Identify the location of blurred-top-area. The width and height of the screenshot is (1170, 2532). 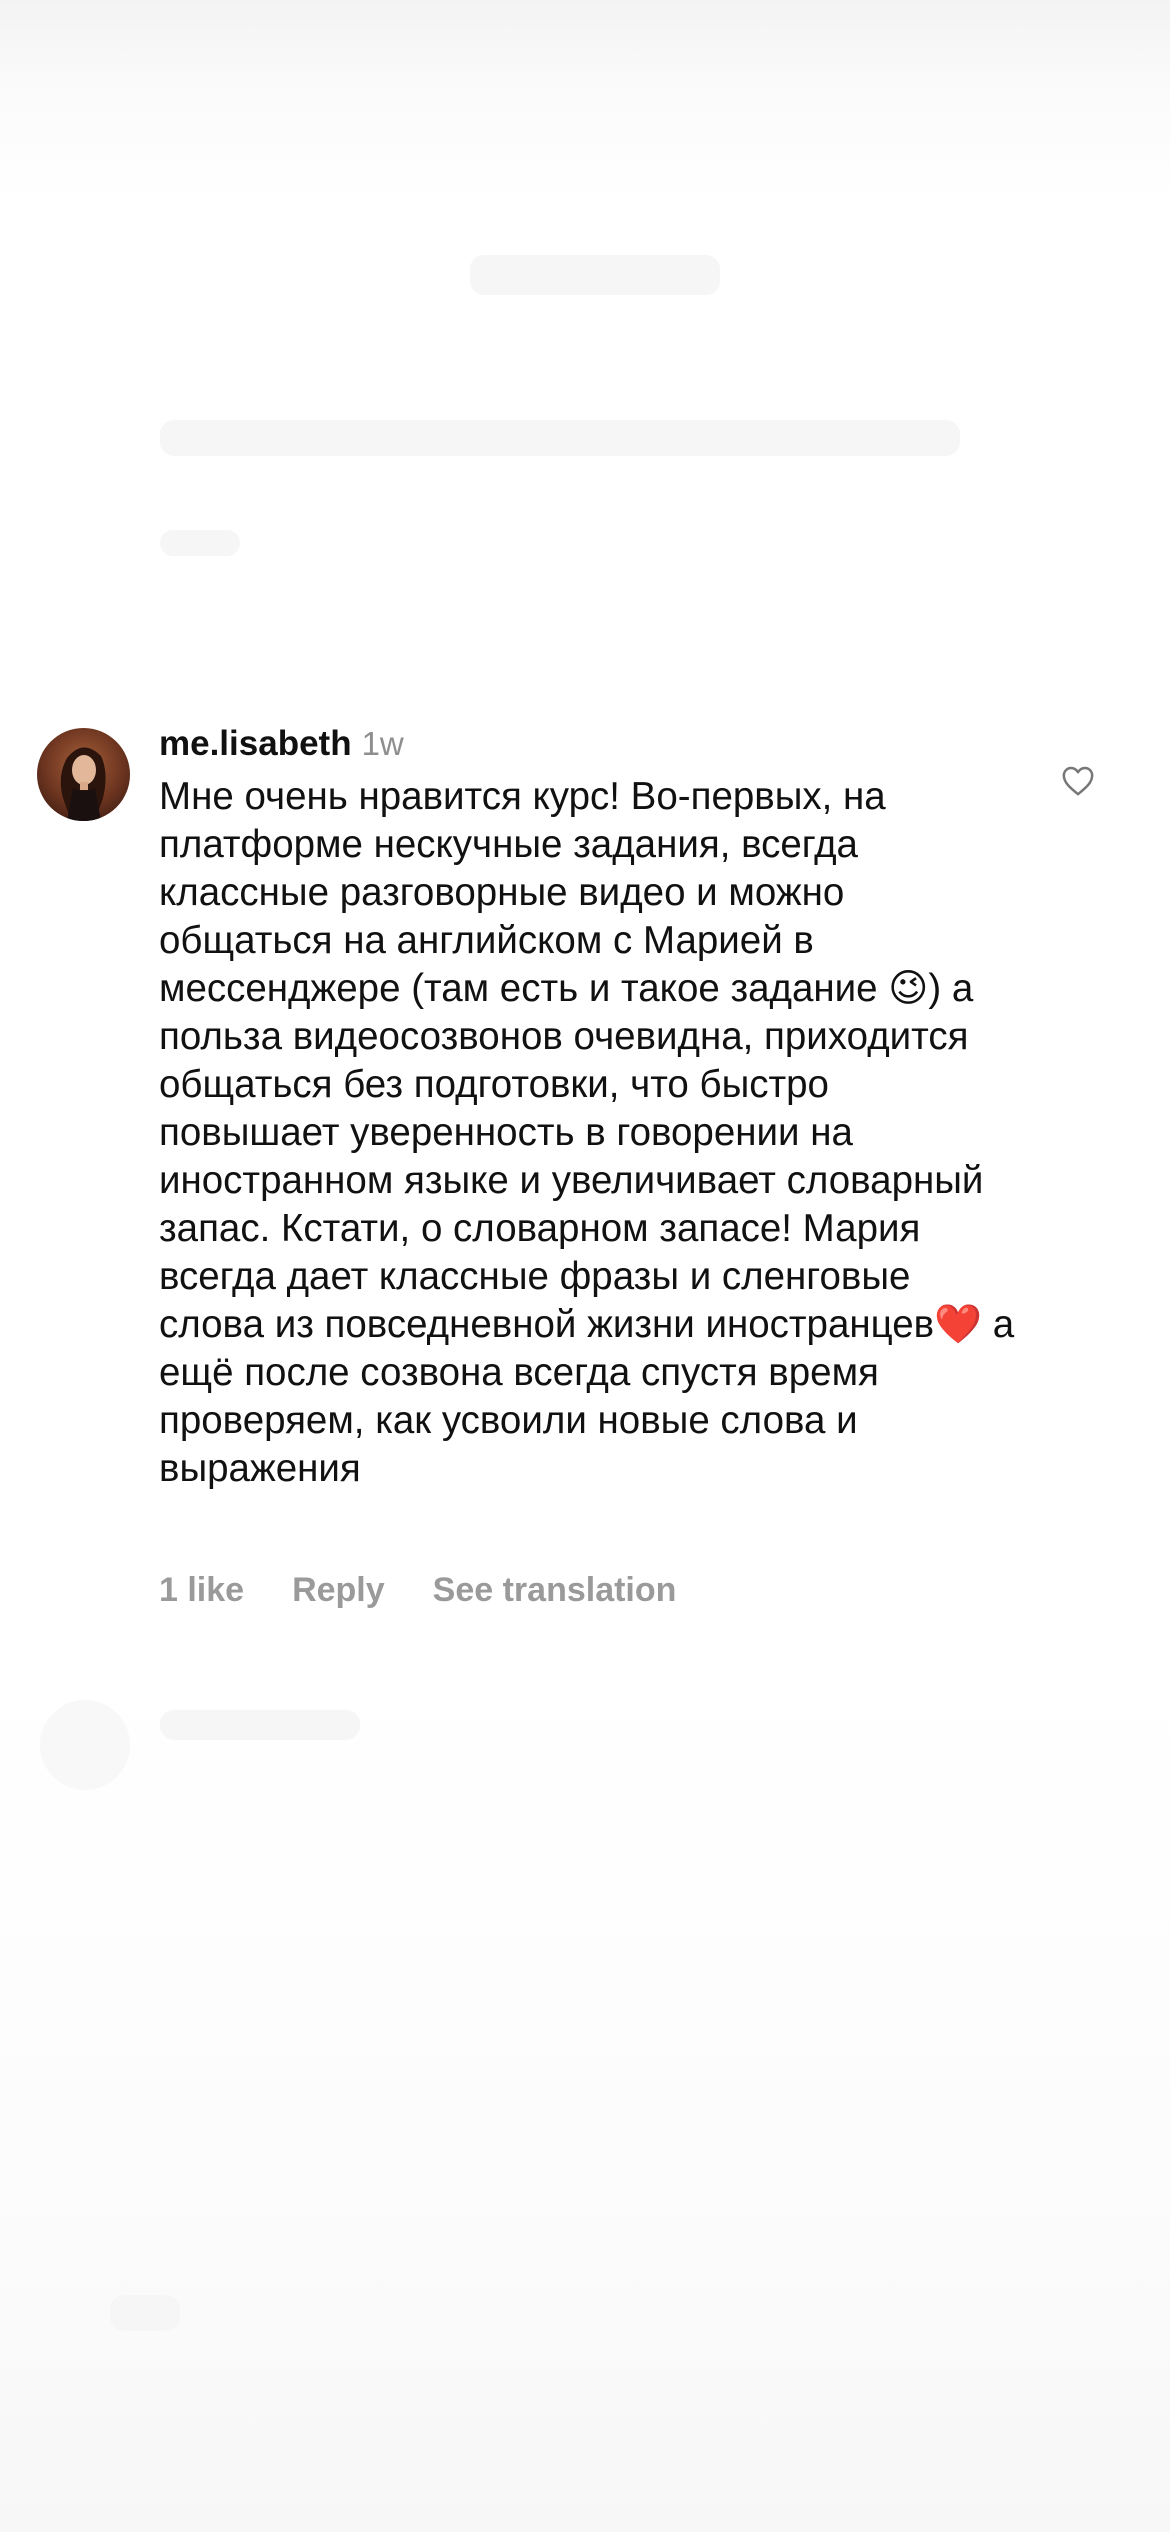
(585, 100).